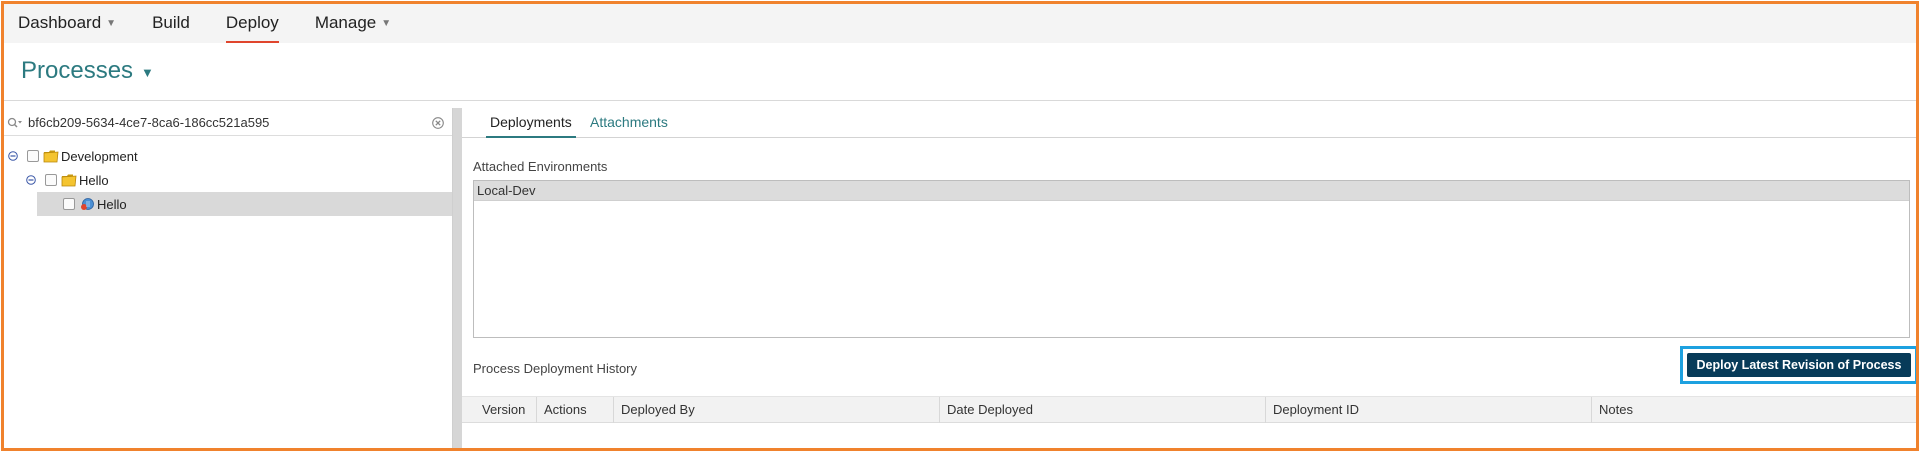 The height and width of the screenshot is (454, 1920). I want to click on nav-deploy: Deploy, so click(252, 23).